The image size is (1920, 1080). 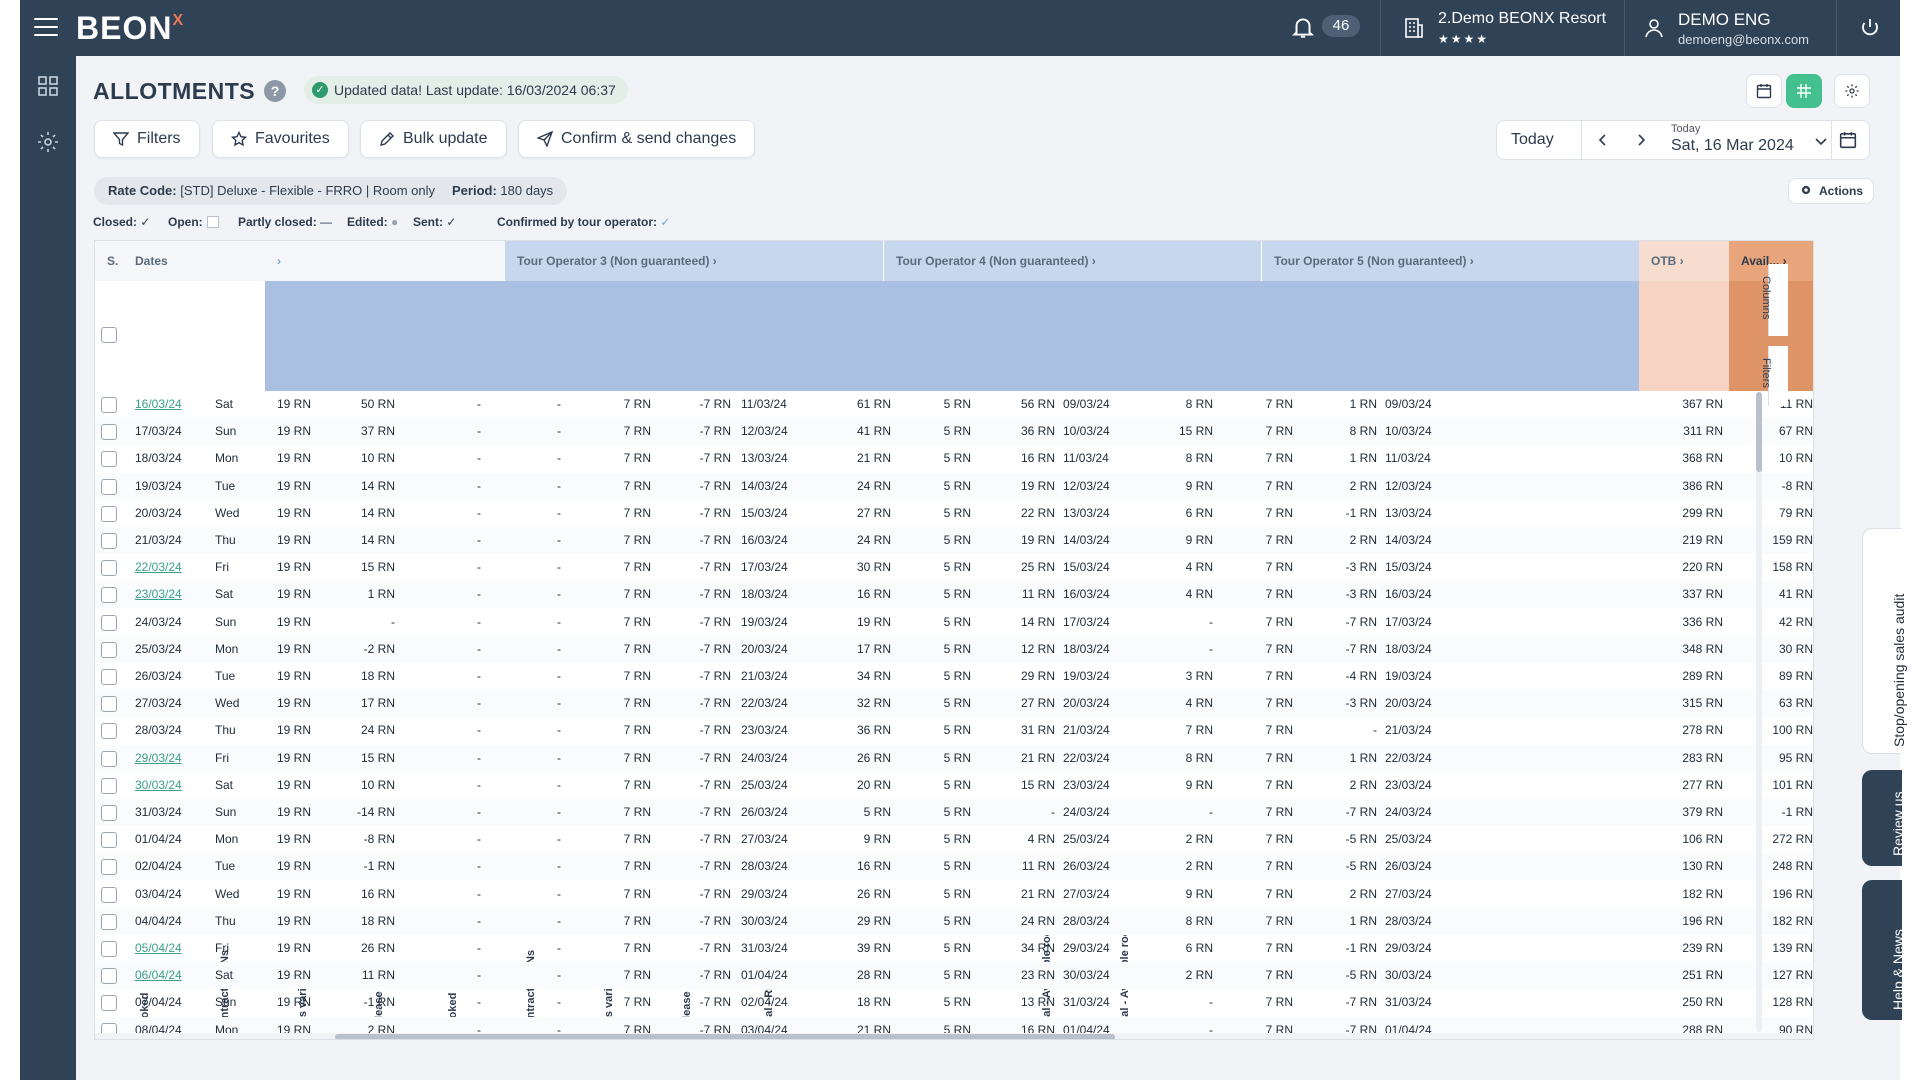 I want to click on date-select: Sat, 16 Mar 2024, so click(x=1732, y=146).